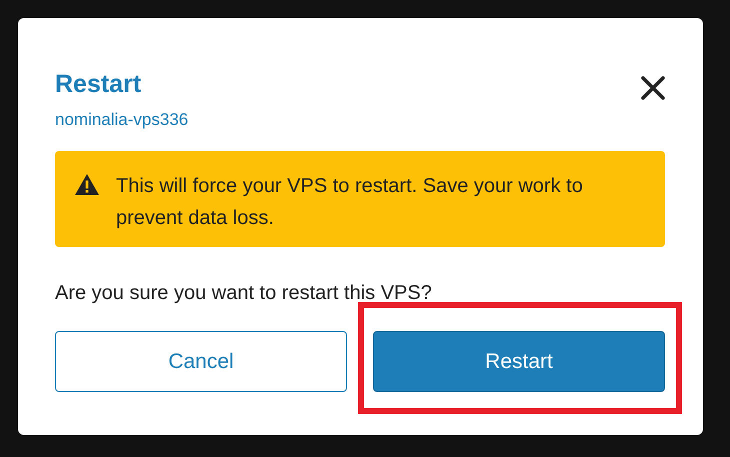 This screenshot has height=457, width=730. What do you see at coordinates (87, 184) in the screenshot?
I see `warning-icon` at bounding box center [87, 184].